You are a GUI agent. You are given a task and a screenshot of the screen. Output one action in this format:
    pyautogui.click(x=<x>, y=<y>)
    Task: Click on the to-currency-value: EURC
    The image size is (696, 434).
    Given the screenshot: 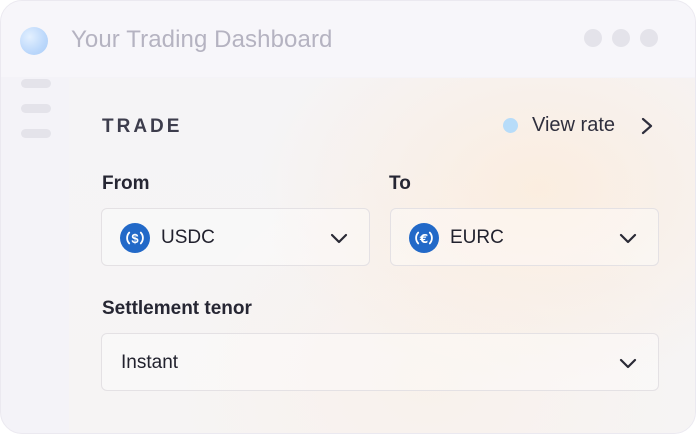 What is the action you would take?
    pyautogui.click(x=477, y=237)
    